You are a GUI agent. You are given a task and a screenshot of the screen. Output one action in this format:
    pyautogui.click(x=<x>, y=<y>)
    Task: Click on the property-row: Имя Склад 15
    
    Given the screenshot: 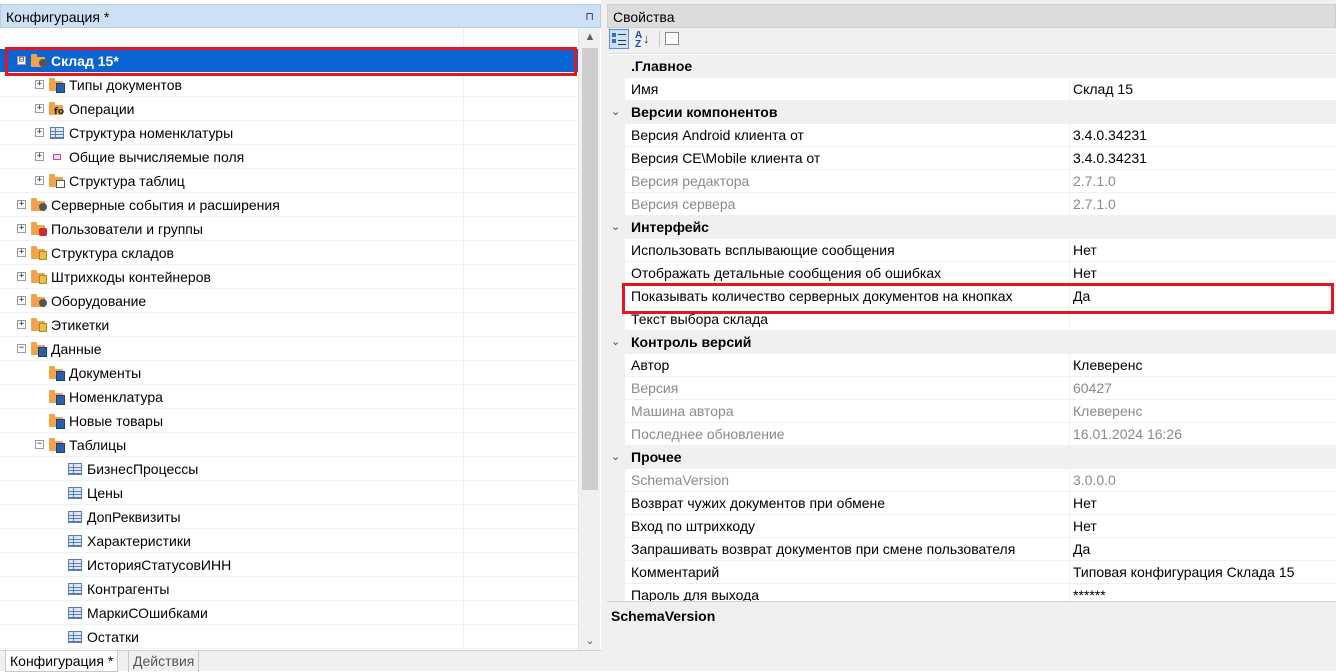 What is the action you would take?
    pyautogui.click(x=971, y=89)
    